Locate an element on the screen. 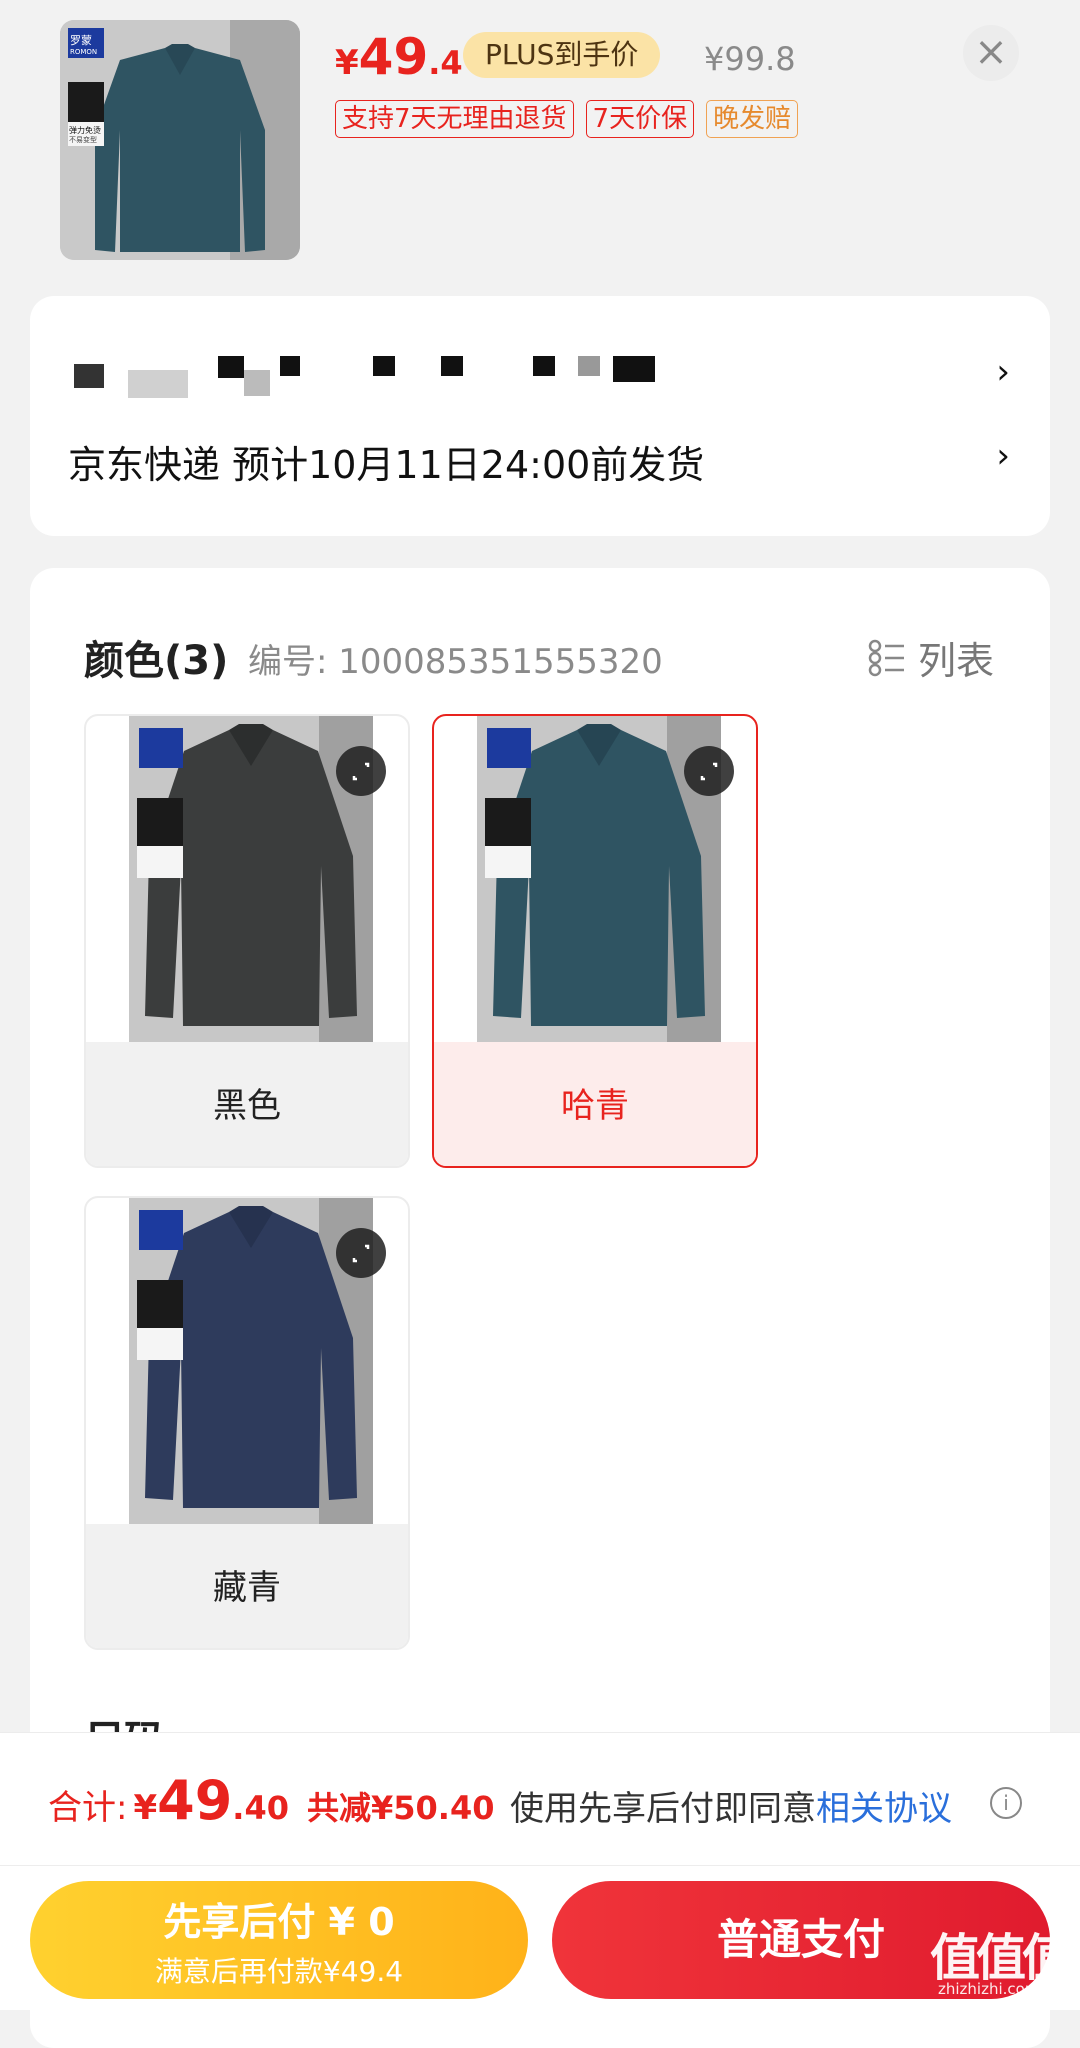 The height and width of the screenshot is (2048, 1080). agreement-text: 使用先享后付即同意 is located at coordinates (663, 1809).